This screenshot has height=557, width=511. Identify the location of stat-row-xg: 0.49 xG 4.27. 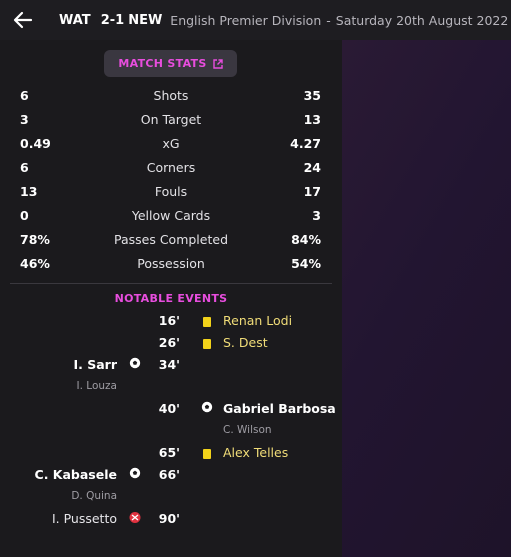
(171, 144).